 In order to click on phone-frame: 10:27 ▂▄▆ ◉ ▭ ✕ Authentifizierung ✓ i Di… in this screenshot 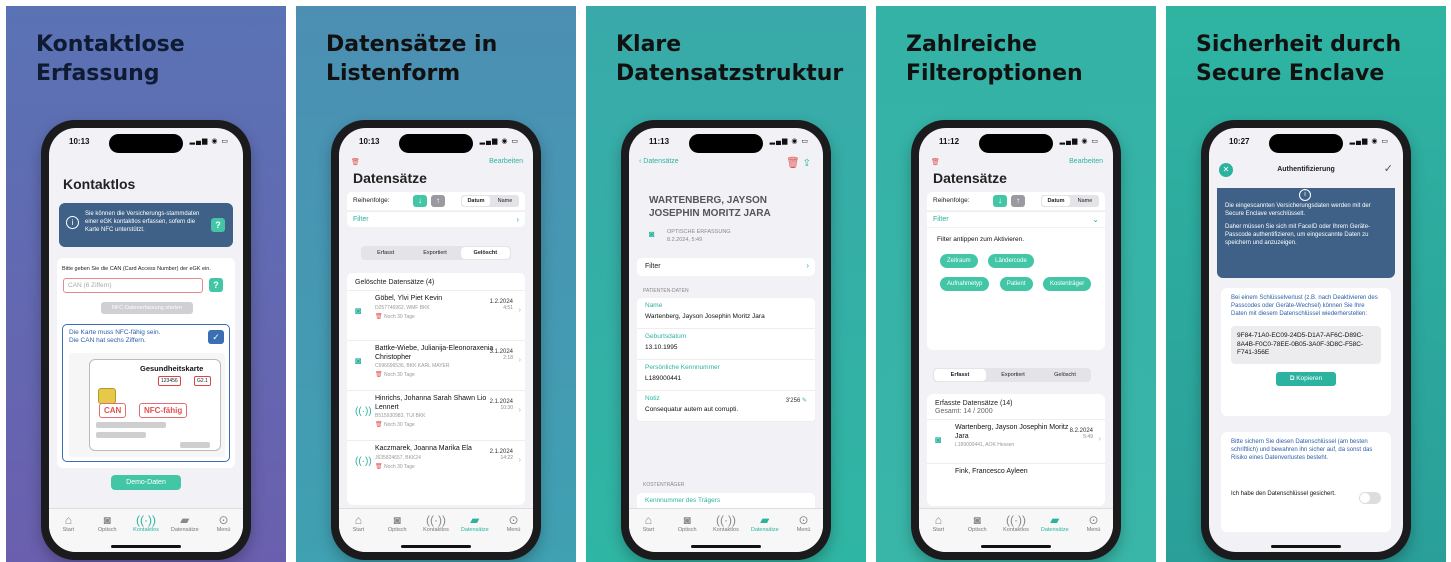, I will do `click(1306, 340)`.